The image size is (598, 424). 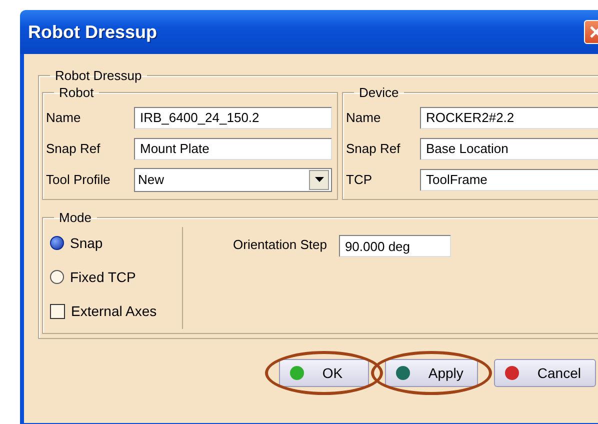 What do you see at coordinates (114, 311) in the screenshot?
I see `option-label: External Axes` at bounding box center [114, 311].